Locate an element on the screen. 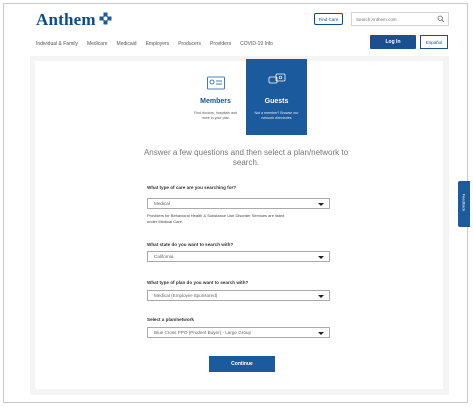  nav-individual-family: Individual & Family is located at coordinates (57, 44).